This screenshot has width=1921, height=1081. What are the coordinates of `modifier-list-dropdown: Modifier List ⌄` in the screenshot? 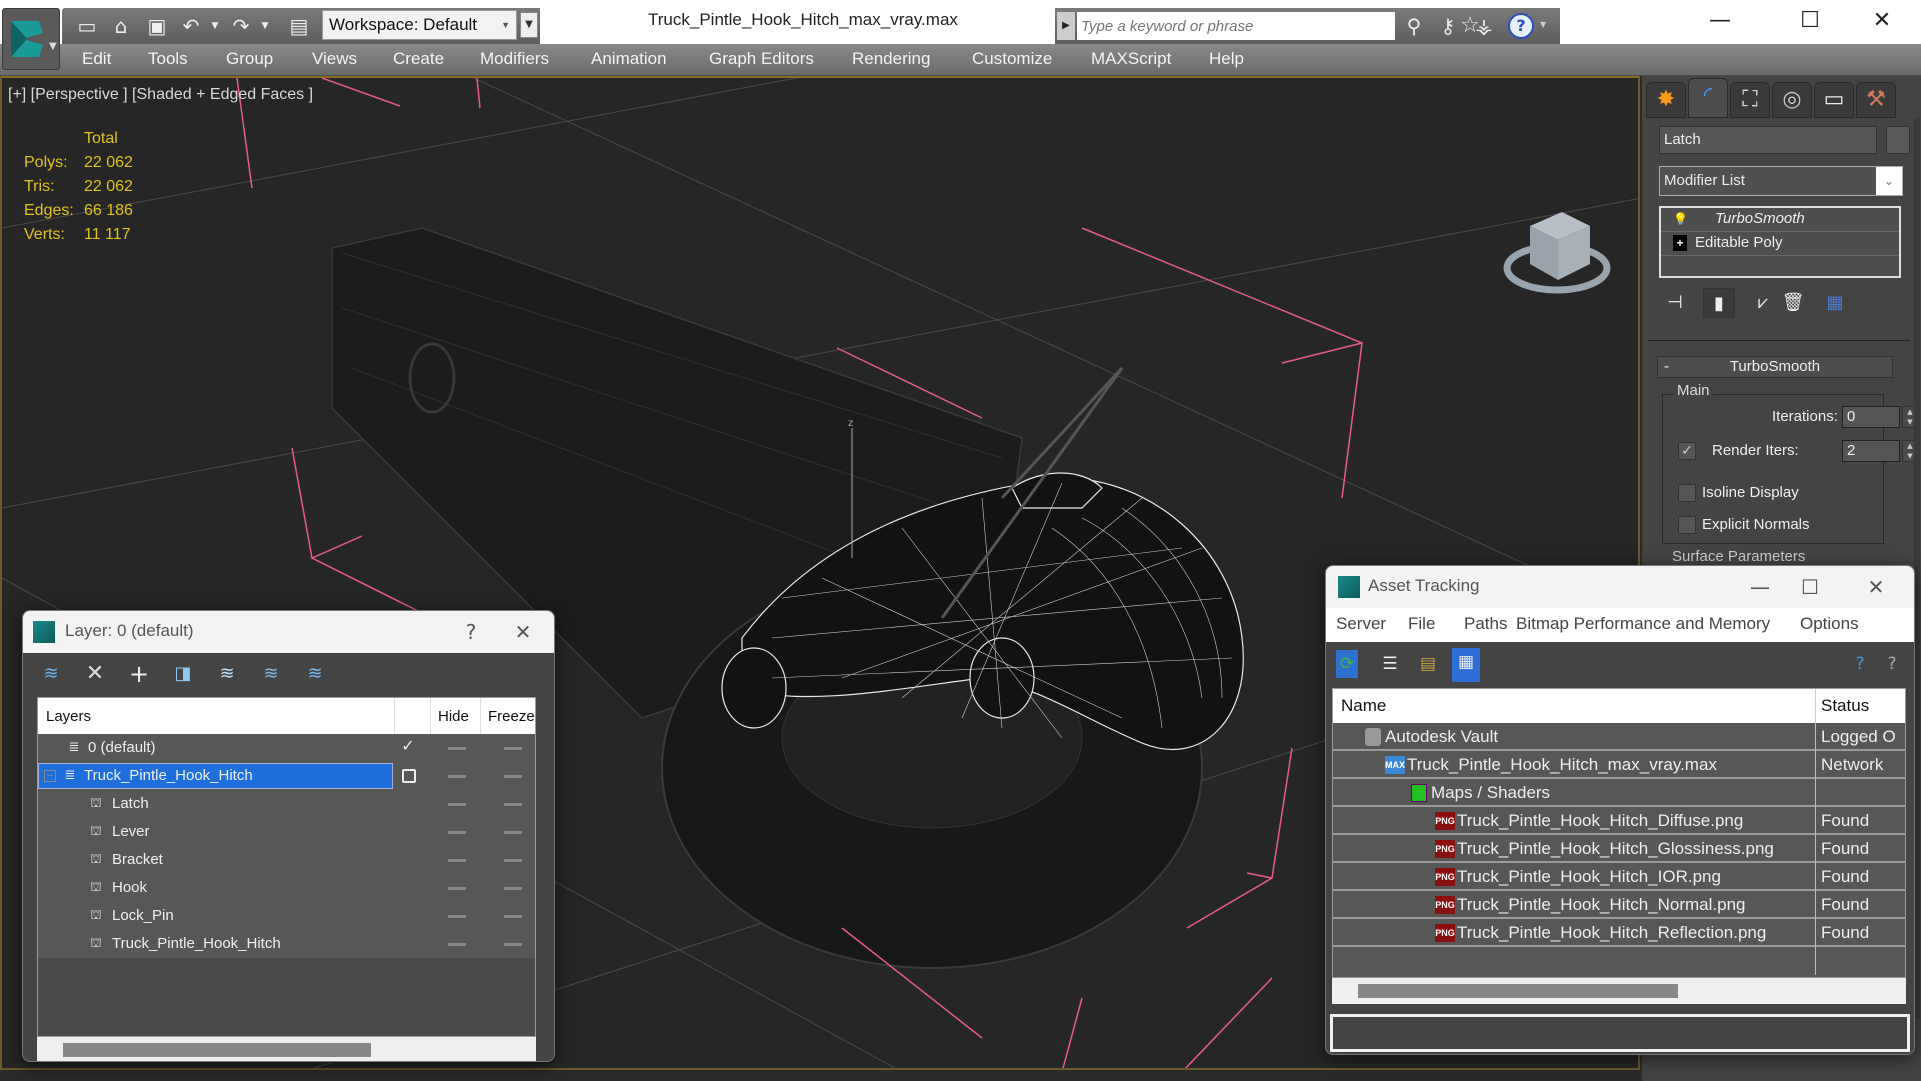 It's located at (1781, 181).